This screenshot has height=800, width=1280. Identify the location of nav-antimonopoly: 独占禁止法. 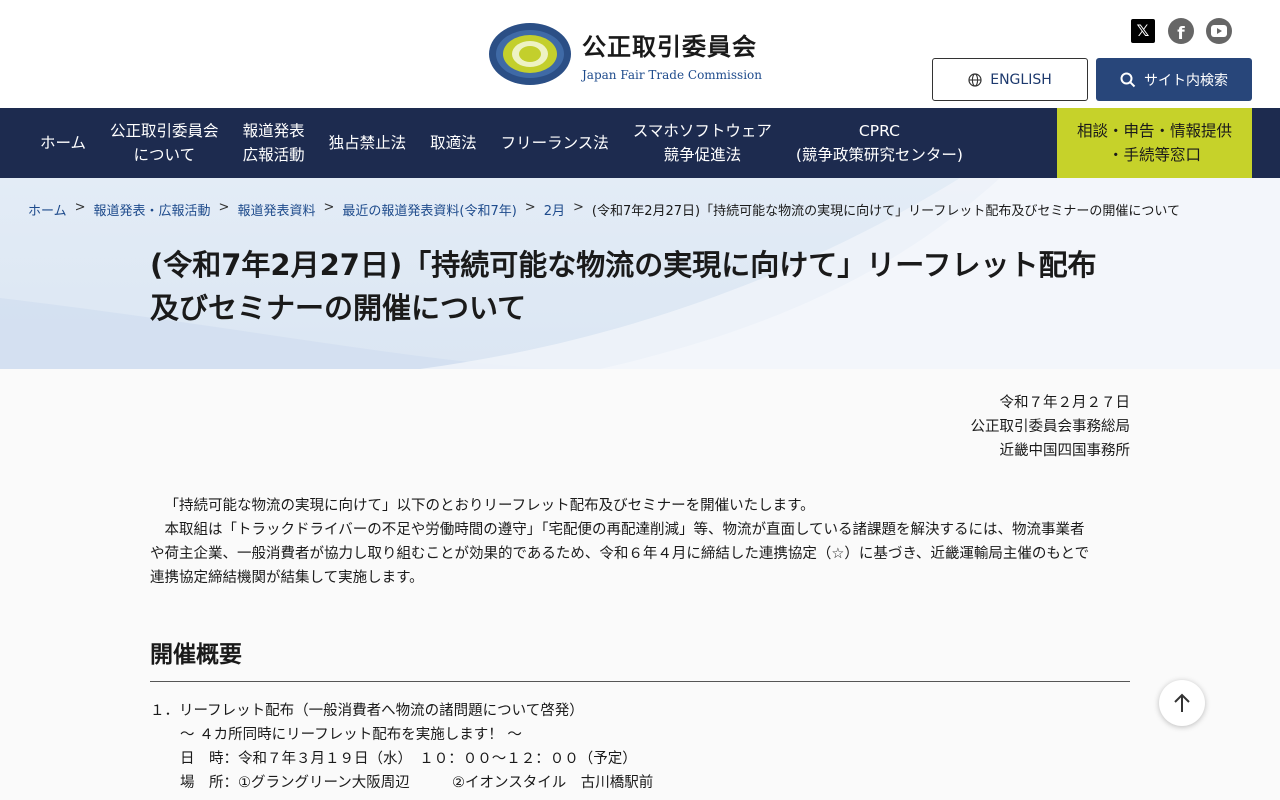
(368, 143).